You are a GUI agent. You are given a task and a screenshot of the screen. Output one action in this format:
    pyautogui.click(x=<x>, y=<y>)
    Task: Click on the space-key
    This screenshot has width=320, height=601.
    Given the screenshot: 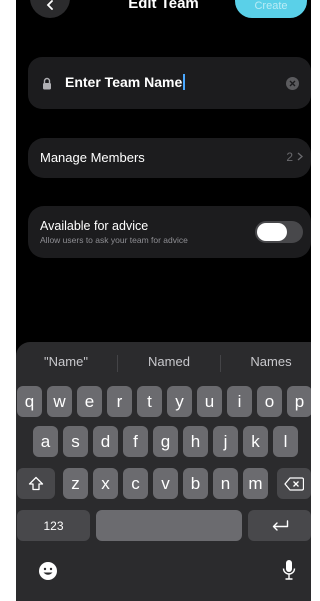 What is the action you would take?
    pyautogui.click(x=169, y=525)
    